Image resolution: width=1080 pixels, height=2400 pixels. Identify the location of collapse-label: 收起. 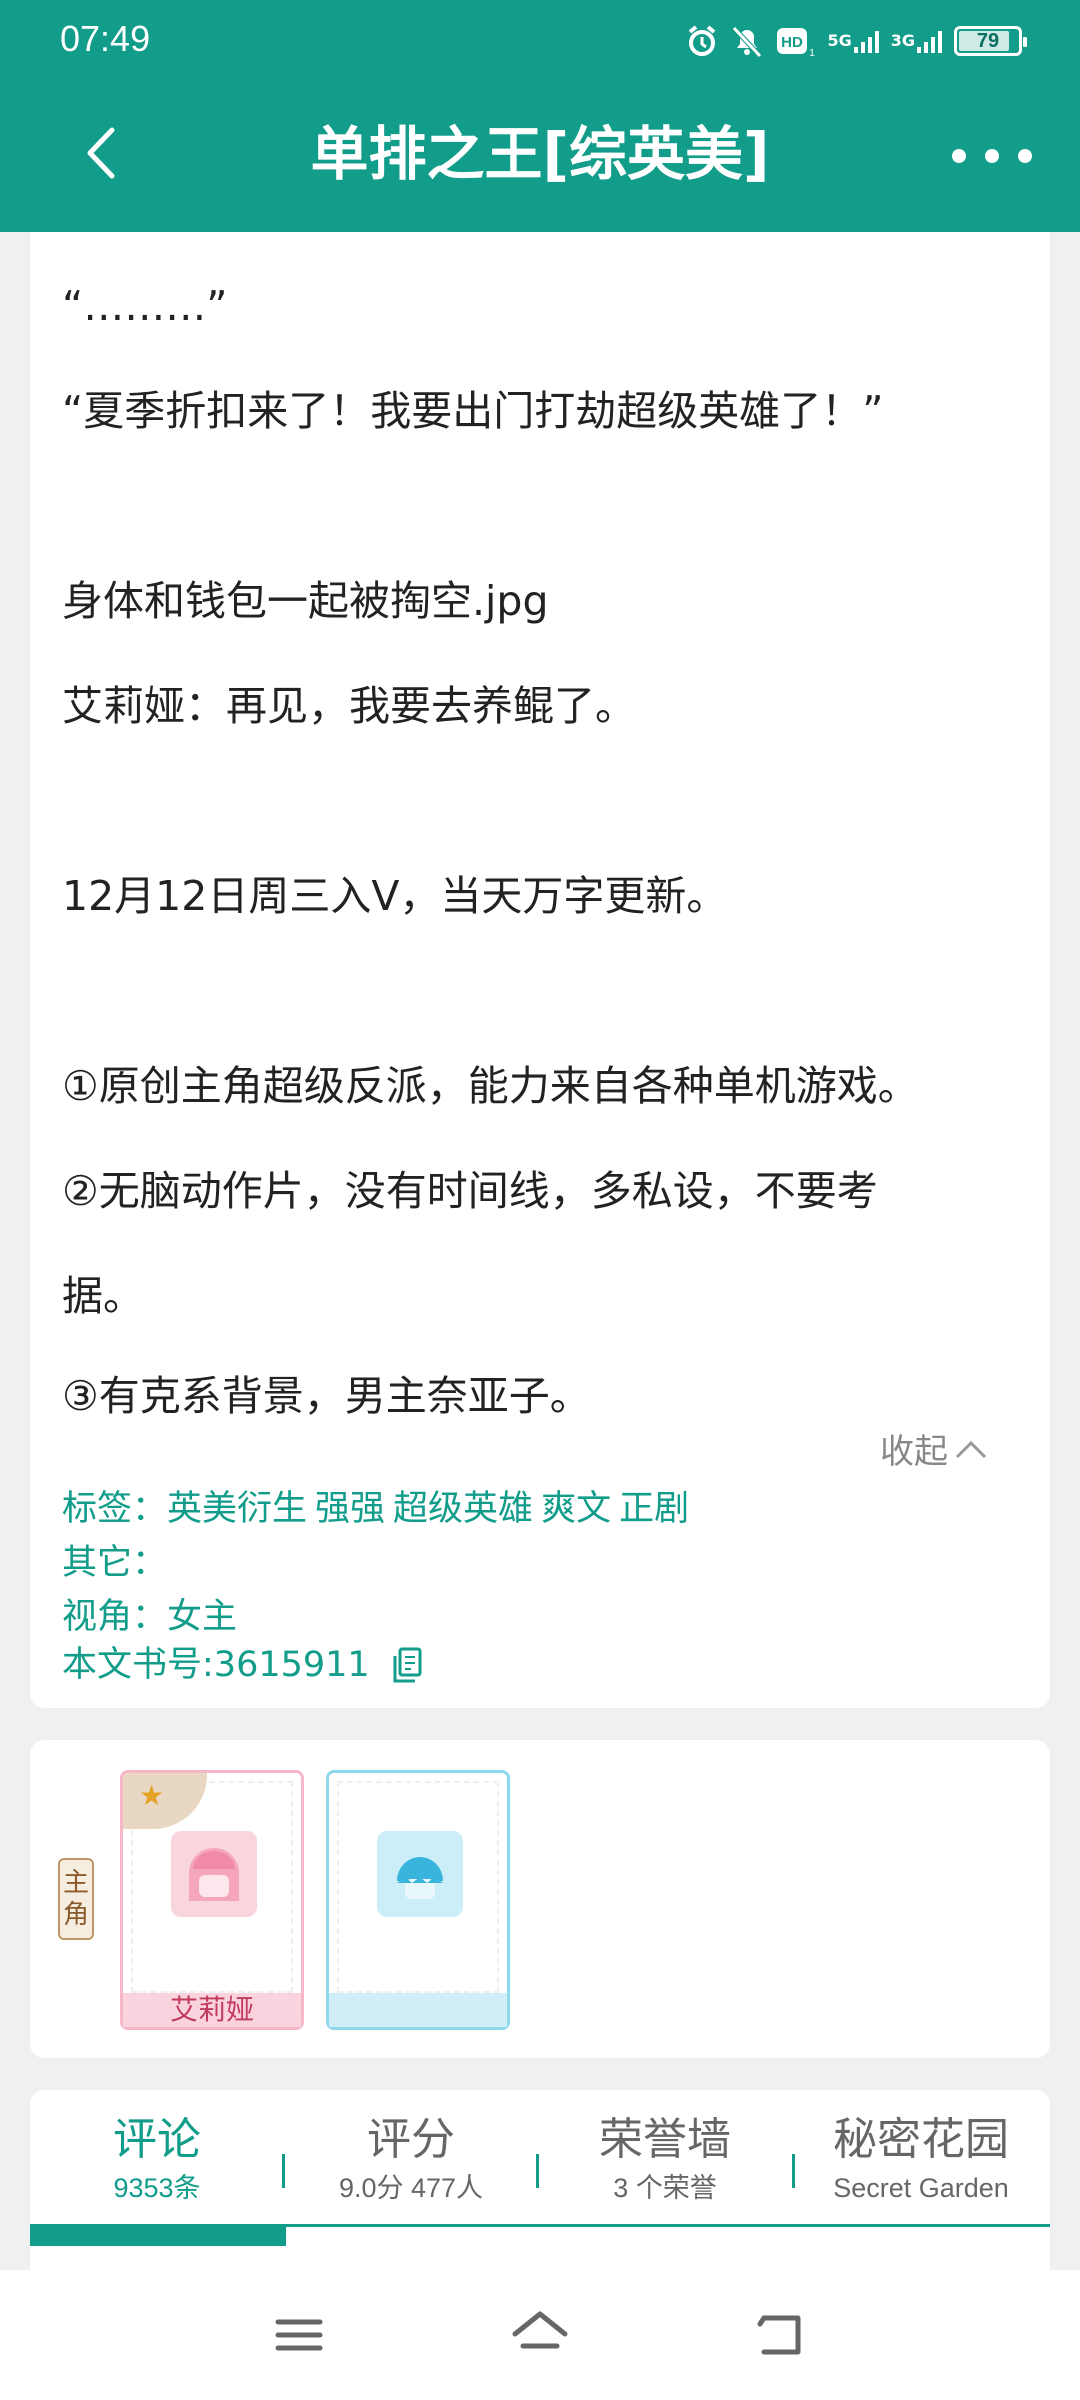
(914, 1452).